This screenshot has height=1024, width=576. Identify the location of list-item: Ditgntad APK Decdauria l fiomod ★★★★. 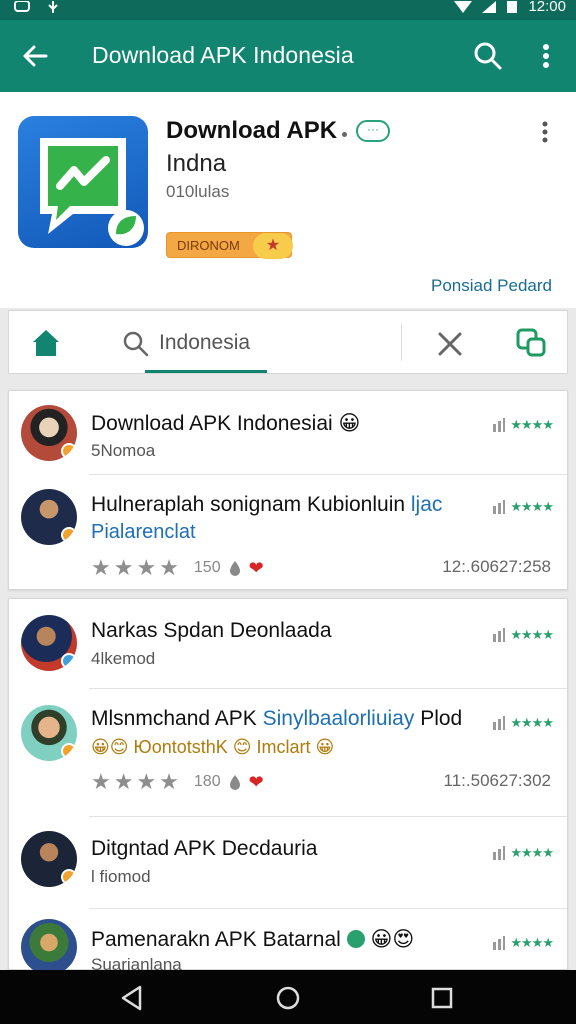
(288, 863).